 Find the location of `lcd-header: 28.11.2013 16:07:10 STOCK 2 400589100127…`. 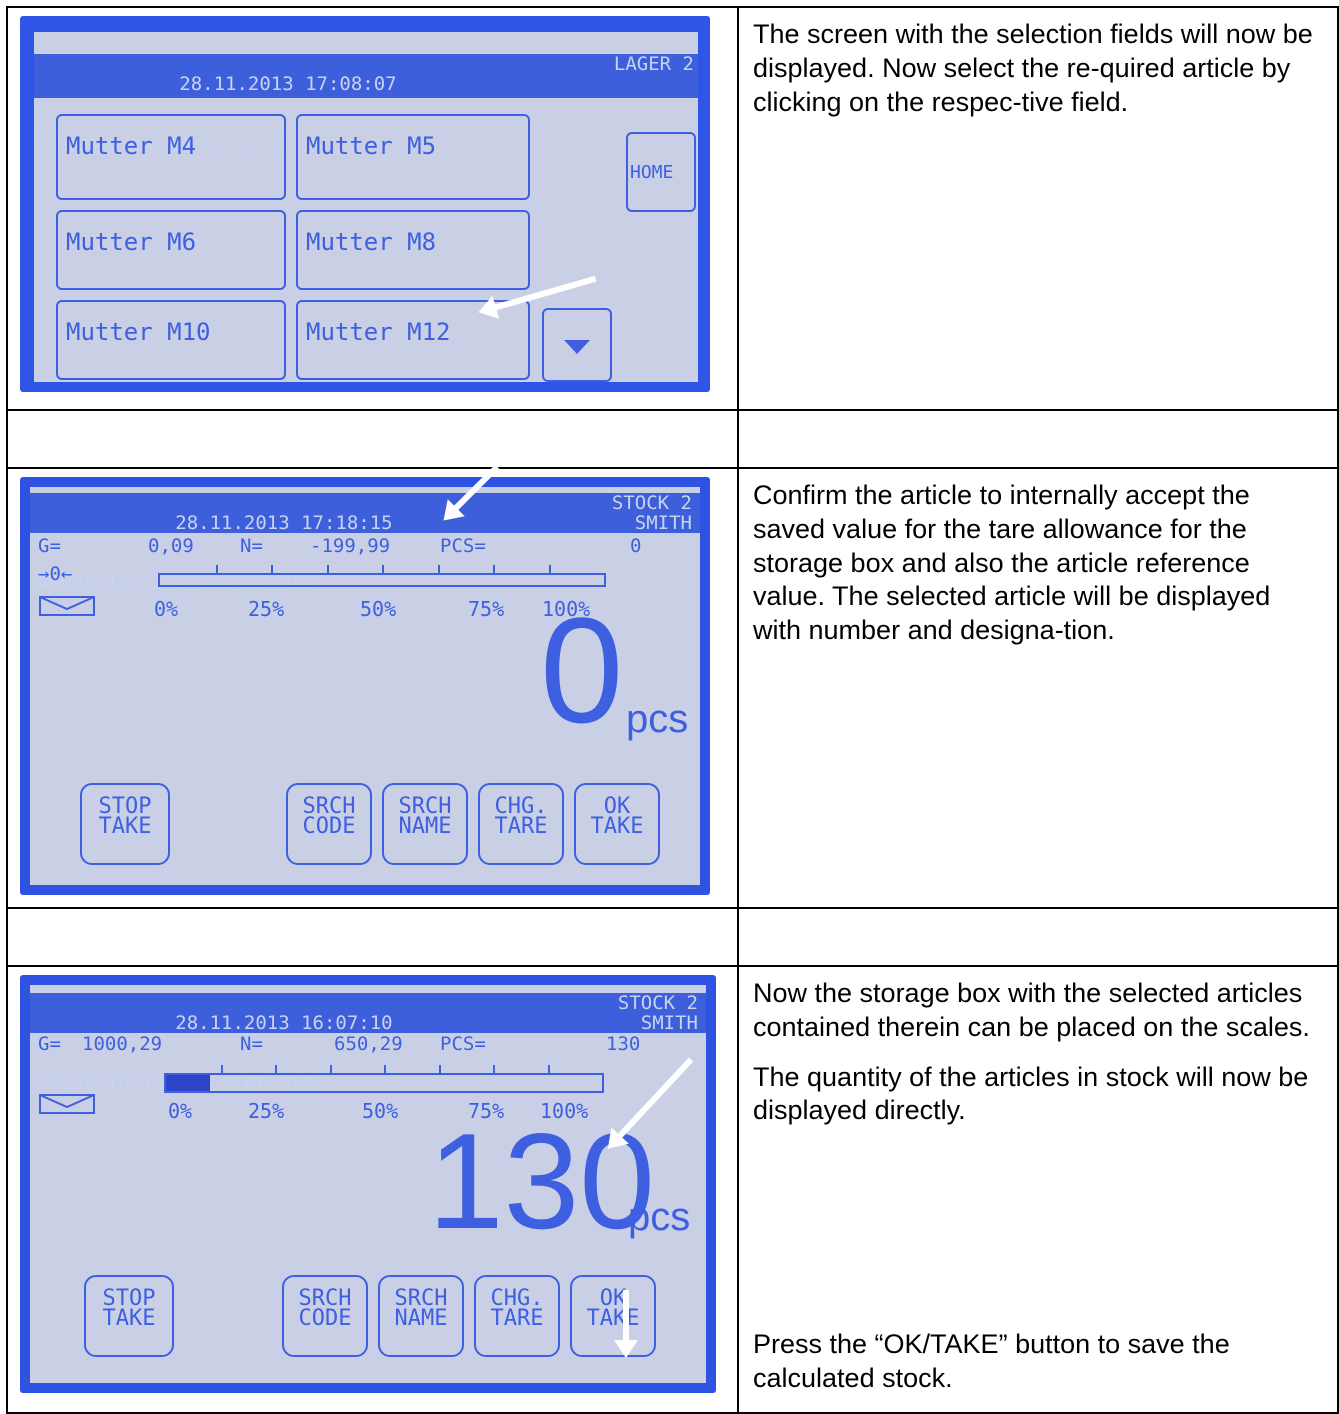

lcd-header: 28.11.2013 16:07:10 STOCK 2 400589100127… is located at coordinates (368, 1042).